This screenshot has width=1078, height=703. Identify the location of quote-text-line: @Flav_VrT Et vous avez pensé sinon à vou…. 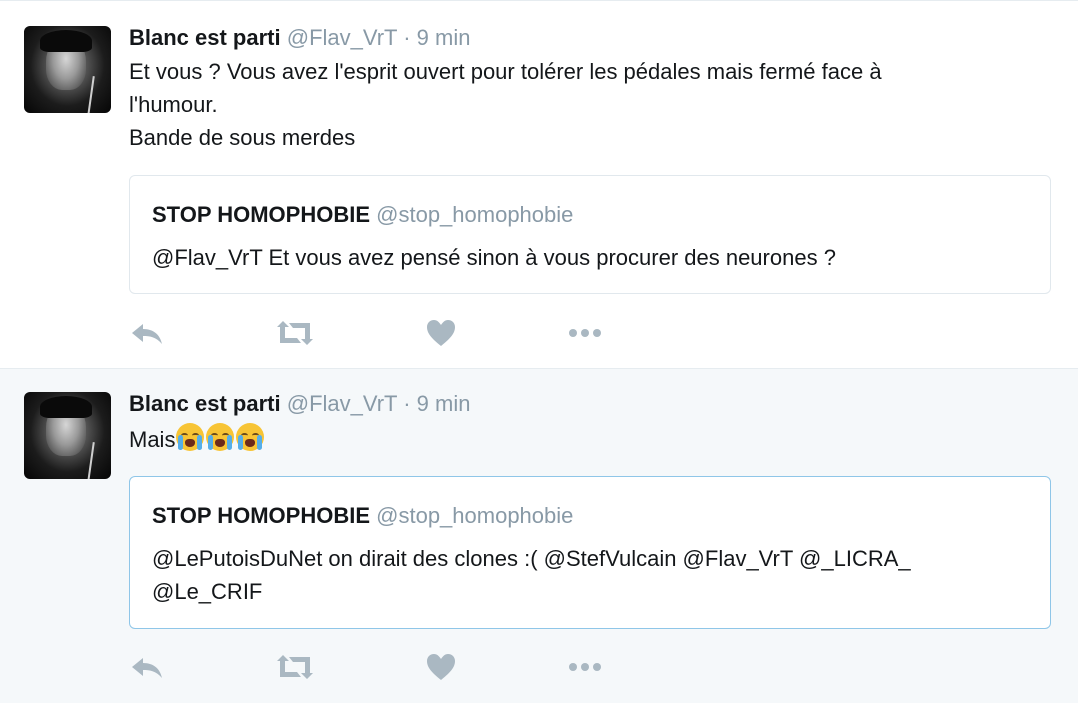
(494, 257).